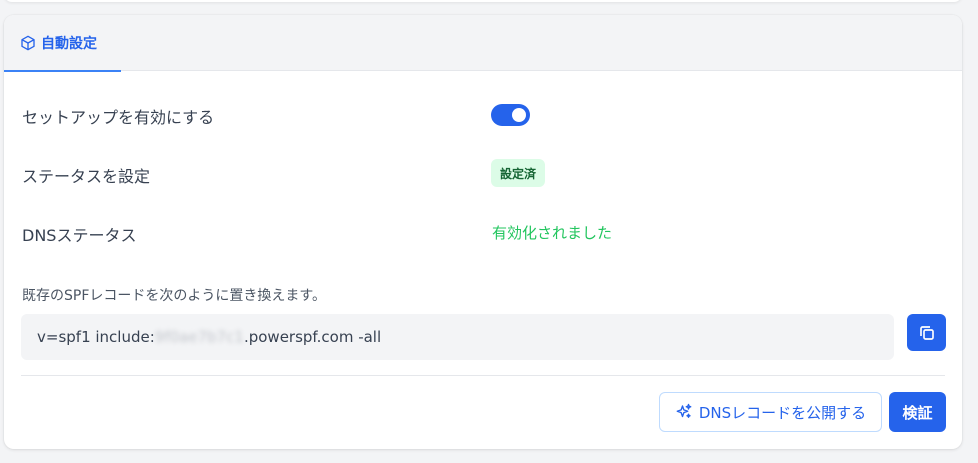  Describe the element at coordinates (79, 235) in the screenshot. I see `dns-status-label: DNSステータス` at that location.